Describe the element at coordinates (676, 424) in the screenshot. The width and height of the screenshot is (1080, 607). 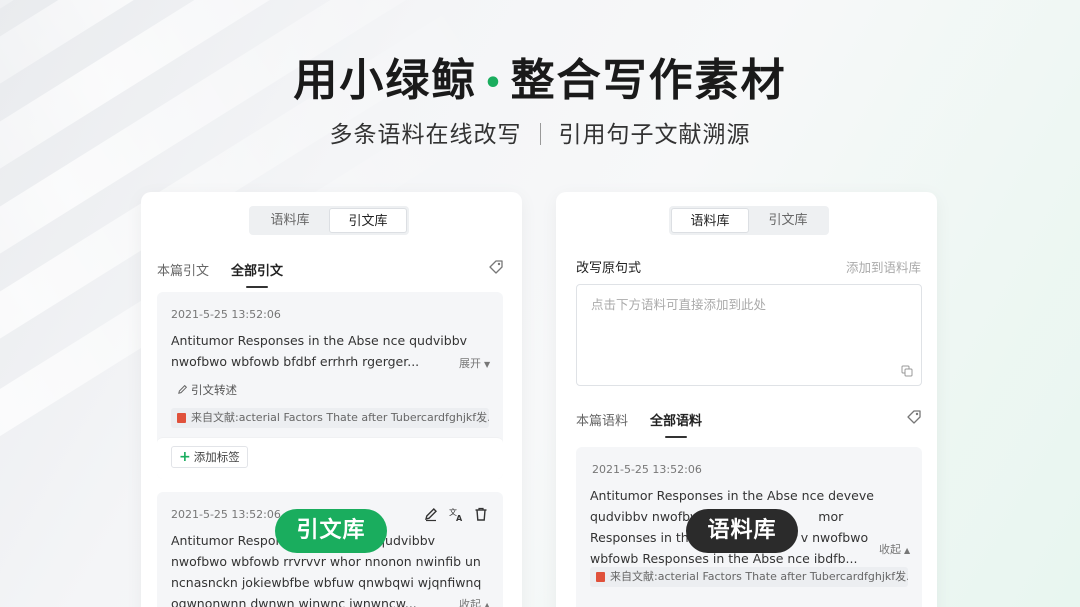
I see `tab-all-corpus: 全部语料` at that location.